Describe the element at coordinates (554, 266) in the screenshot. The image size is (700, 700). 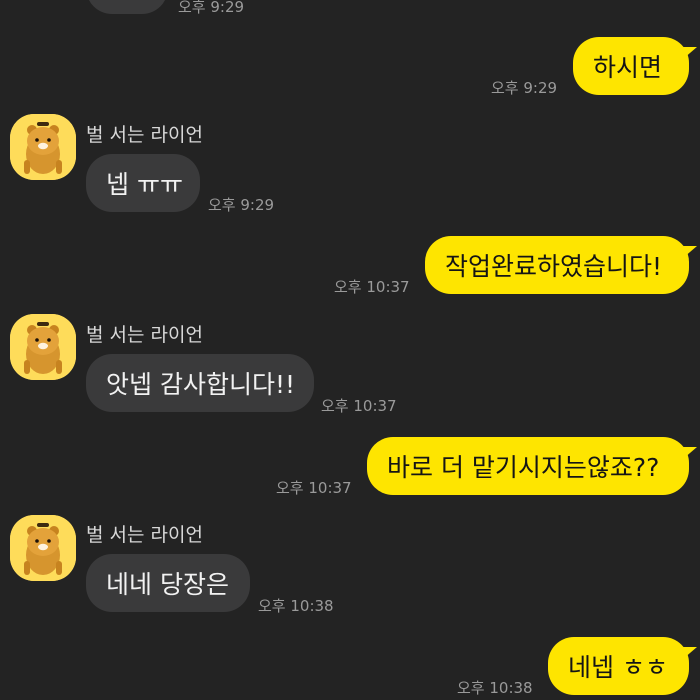
I see `message-text: 작업완료하였습니다!` at that location.